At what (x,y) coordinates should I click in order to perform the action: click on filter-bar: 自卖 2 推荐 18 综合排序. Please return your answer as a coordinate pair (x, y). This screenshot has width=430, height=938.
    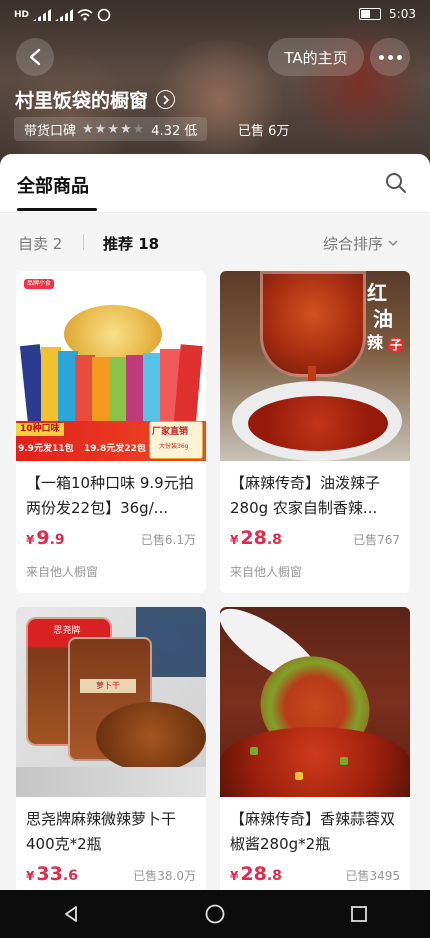
    Looking at the image, I should click on (215, 242).